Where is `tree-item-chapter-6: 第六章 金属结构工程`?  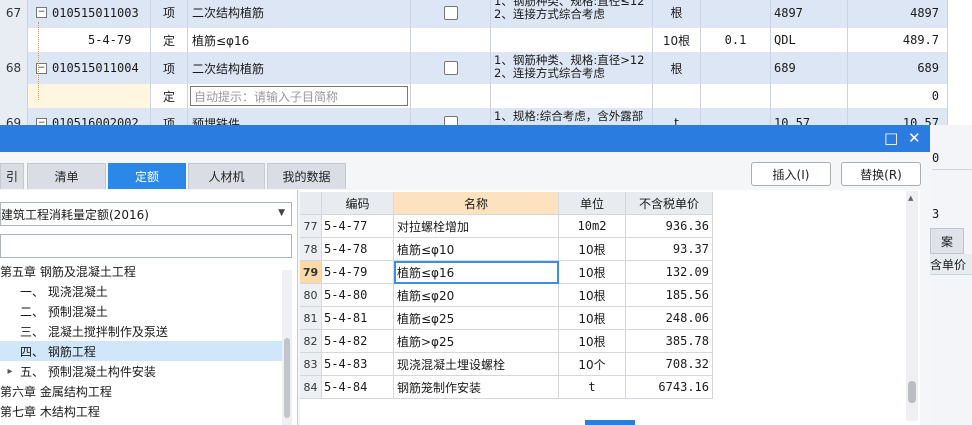
tree-item-chapter-6: 第六章 金属结构工程 is located at coordinates (141, 391).